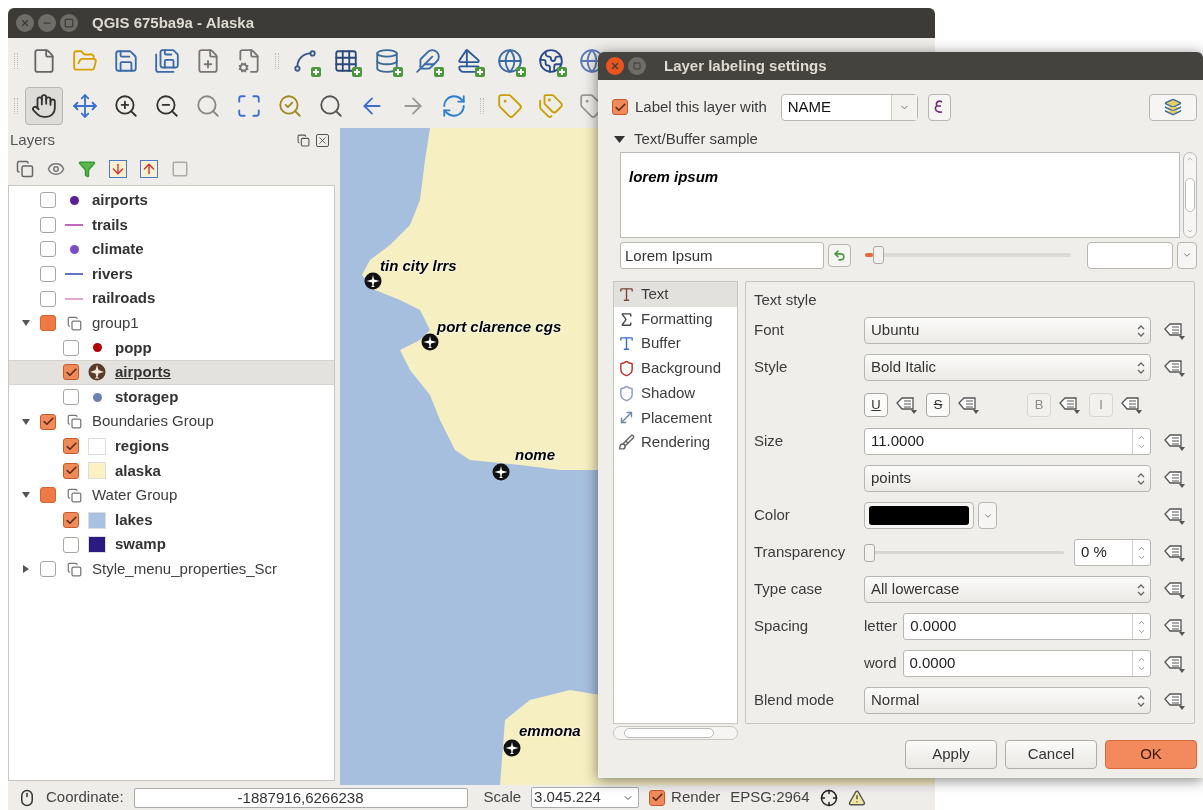  Describe the element at coordinates (171, 274) in the screenshot. I see `layer-row: rivers` at that location.